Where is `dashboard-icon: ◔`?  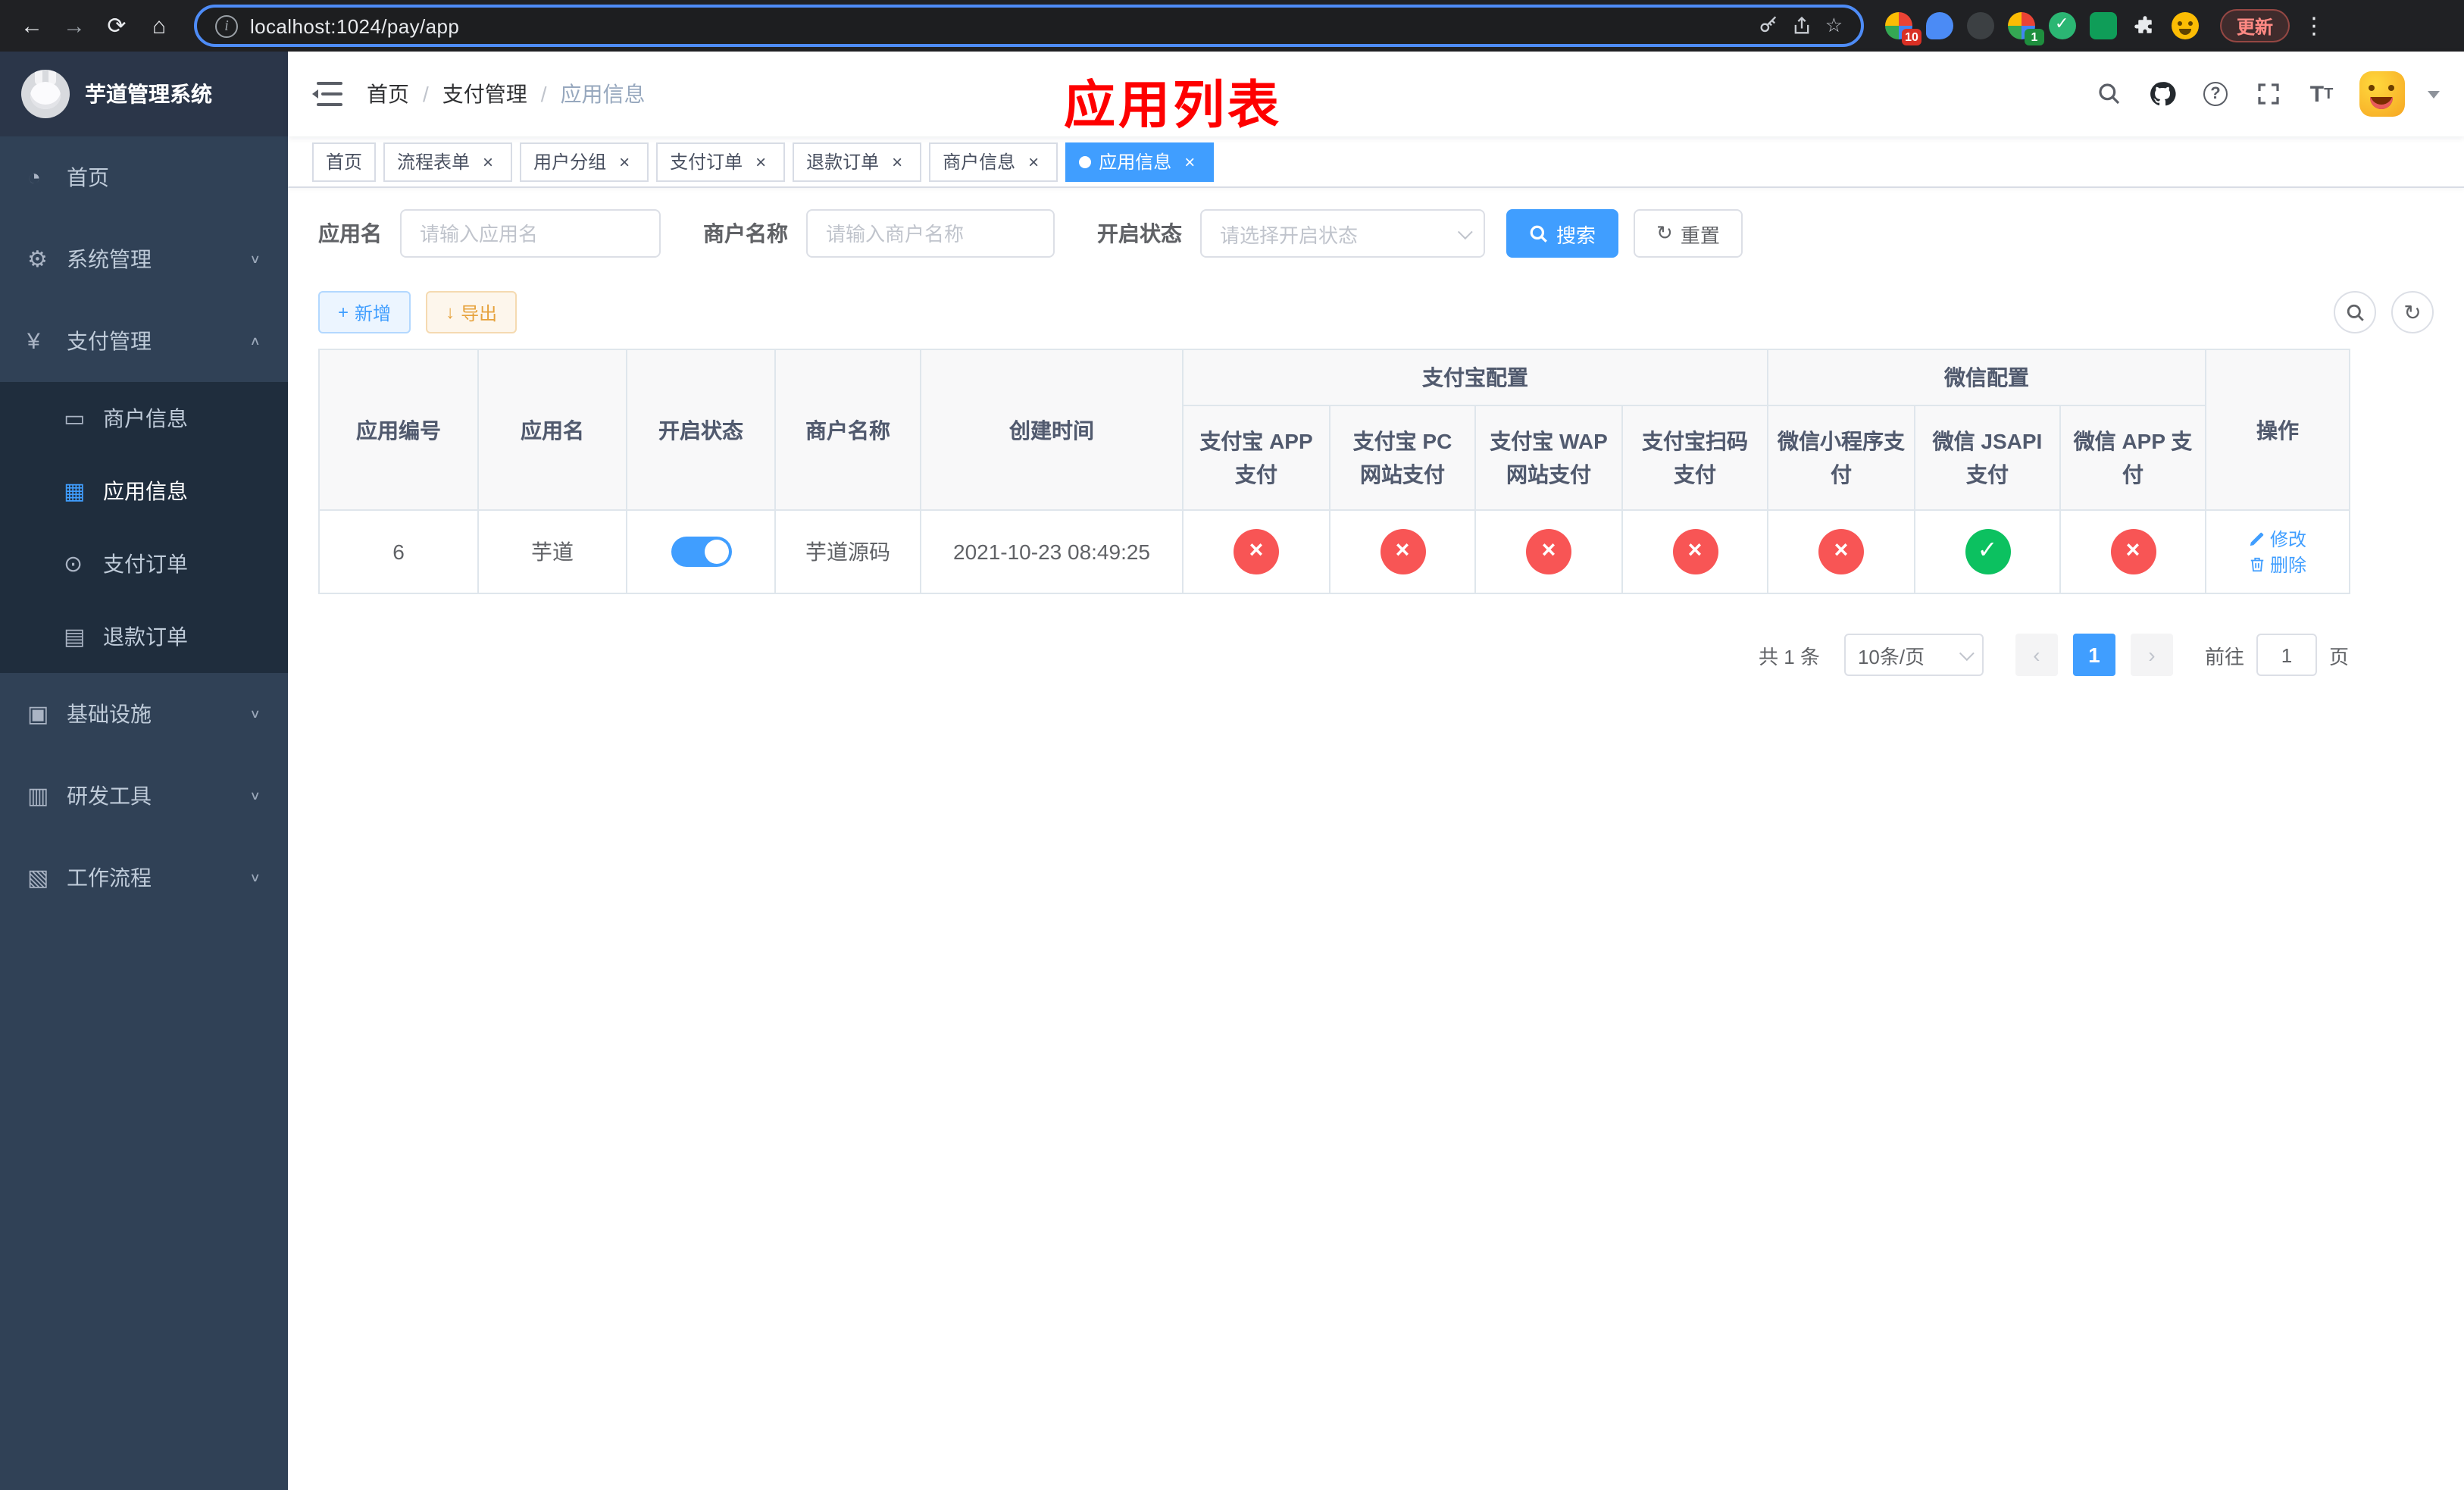 dashboard-icon: ◔ is located at coordinates (34, 177).